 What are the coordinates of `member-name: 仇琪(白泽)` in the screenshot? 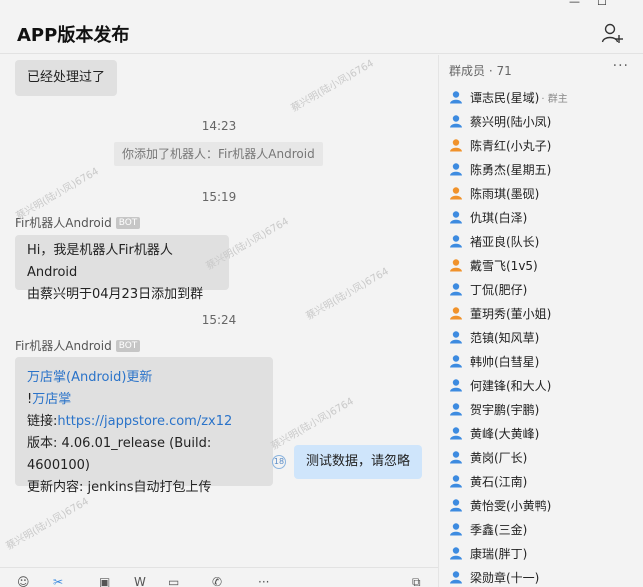 It's located at (499, 217).